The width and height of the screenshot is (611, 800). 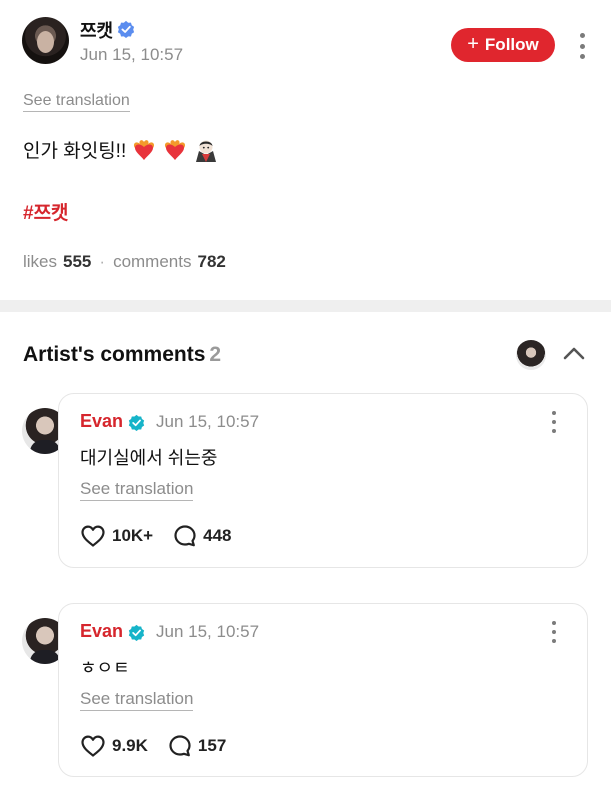 What do you see at coordinates (130, 745) in the screenshot?
I see `like-count: 9.9K` at bounding box center [130, 745].